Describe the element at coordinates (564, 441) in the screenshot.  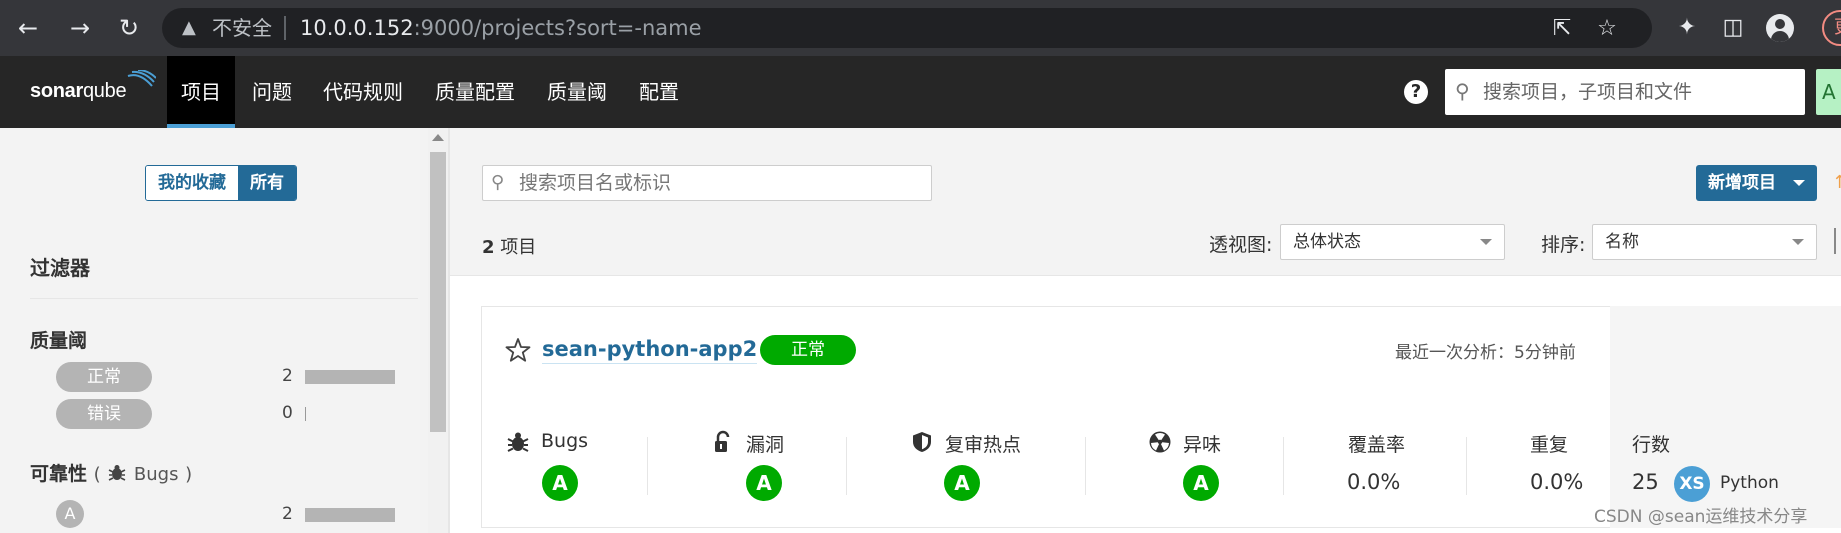
I see `bugs-label: Bugs` at that location.